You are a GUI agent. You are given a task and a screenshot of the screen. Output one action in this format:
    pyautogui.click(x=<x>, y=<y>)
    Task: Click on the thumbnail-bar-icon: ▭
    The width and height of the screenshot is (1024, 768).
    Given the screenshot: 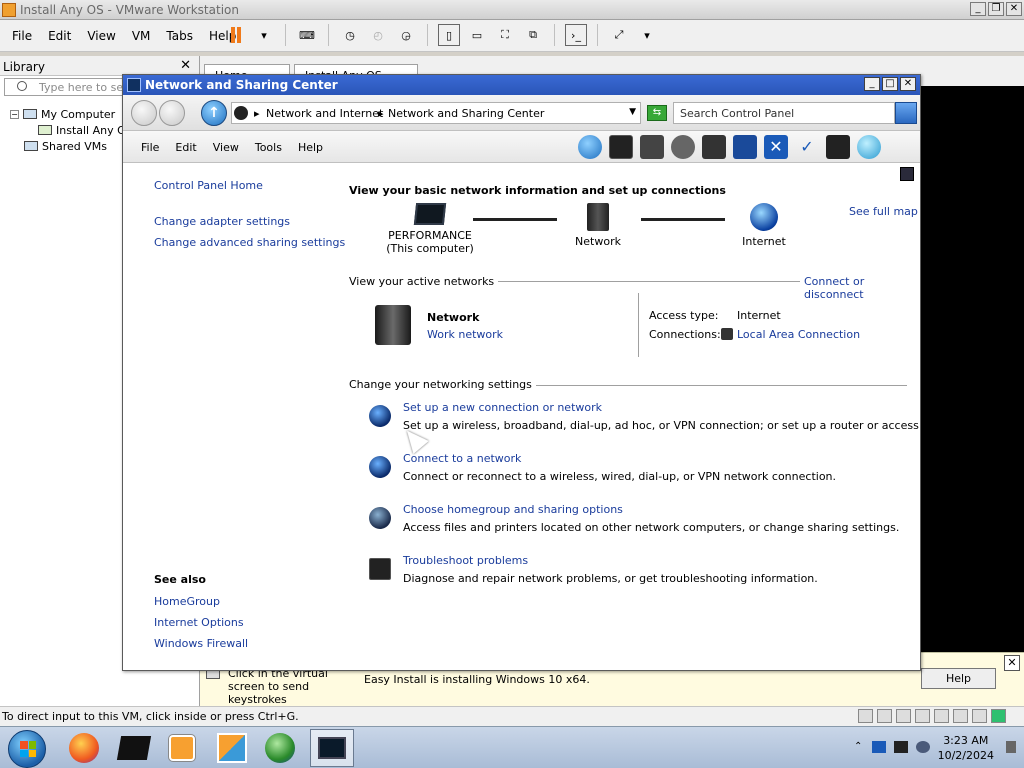 What is the action you would take?
    pyautogui.click(x=477, y=35)
    